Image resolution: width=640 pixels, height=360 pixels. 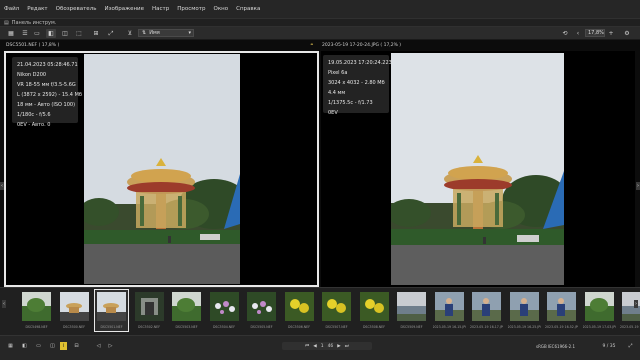 What do you see at coordinates (38, 346) in the screenshot?
I see `browser-icon: ▭` at bounding box center [38, 346].